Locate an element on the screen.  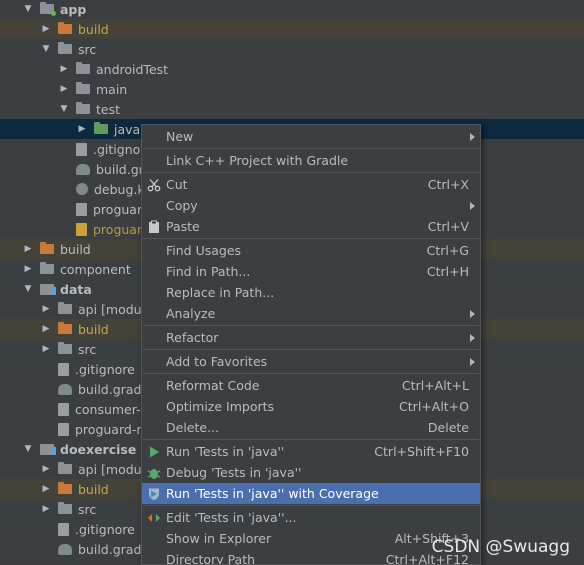
tree-row: ▼ src is located at coordinates (292, 49).